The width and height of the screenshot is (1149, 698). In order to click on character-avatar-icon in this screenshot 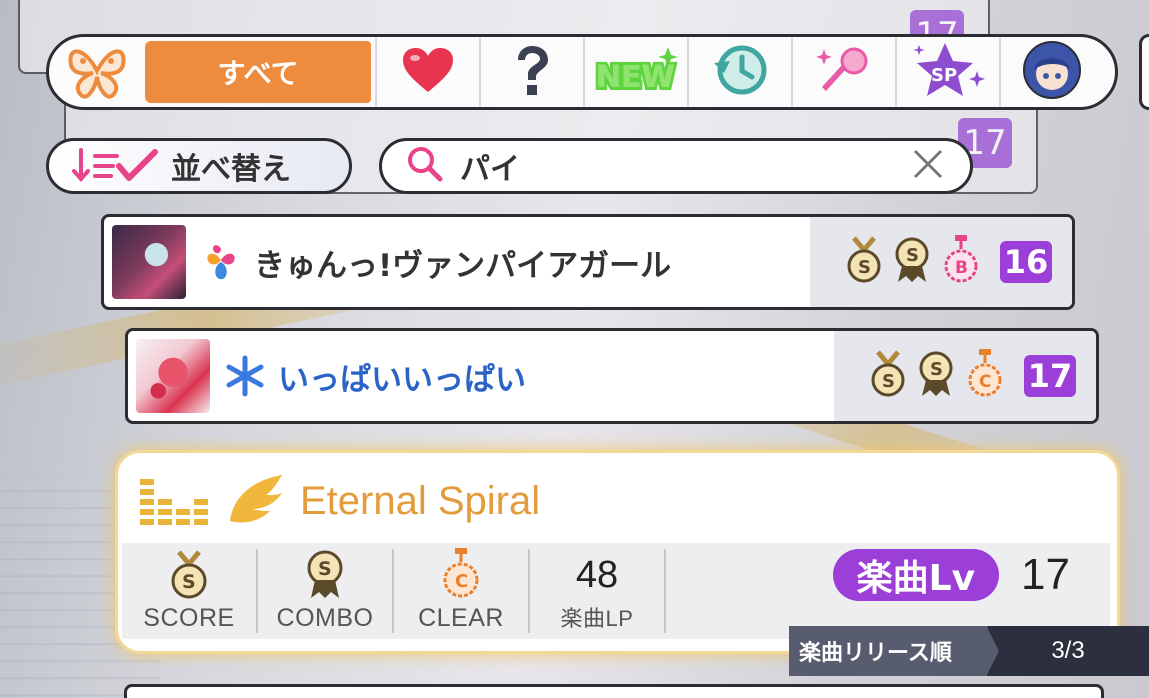, I will do `click(1052, 72)`.